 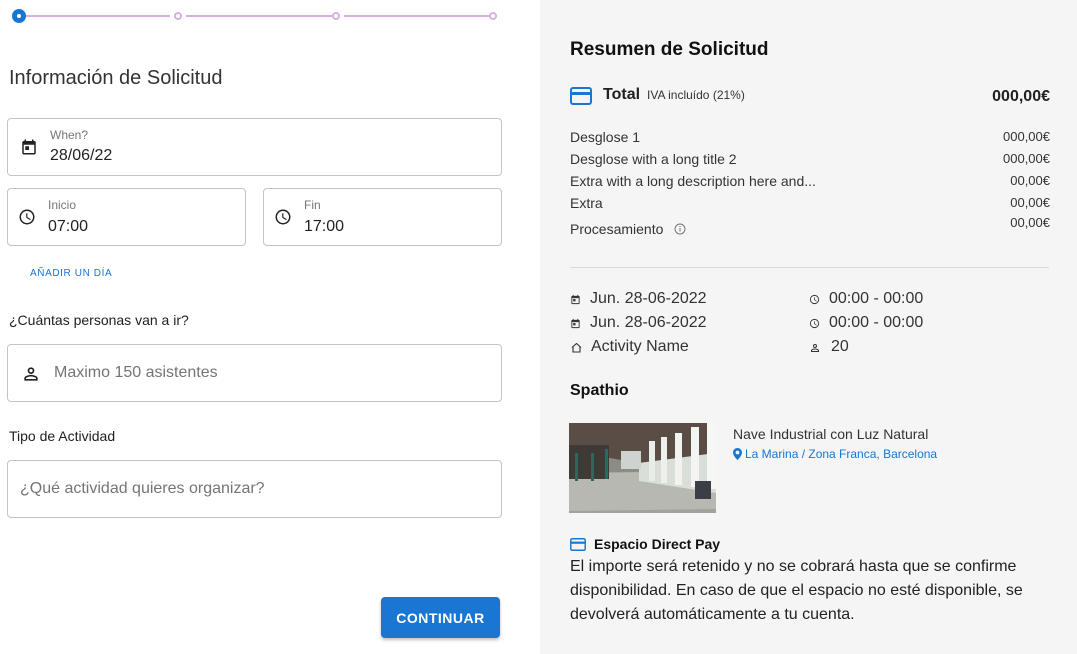 What do you see at coordinates (840, 346) in the screenshot?
I see `attendees-count: 20` at bounding box center [840, 346].